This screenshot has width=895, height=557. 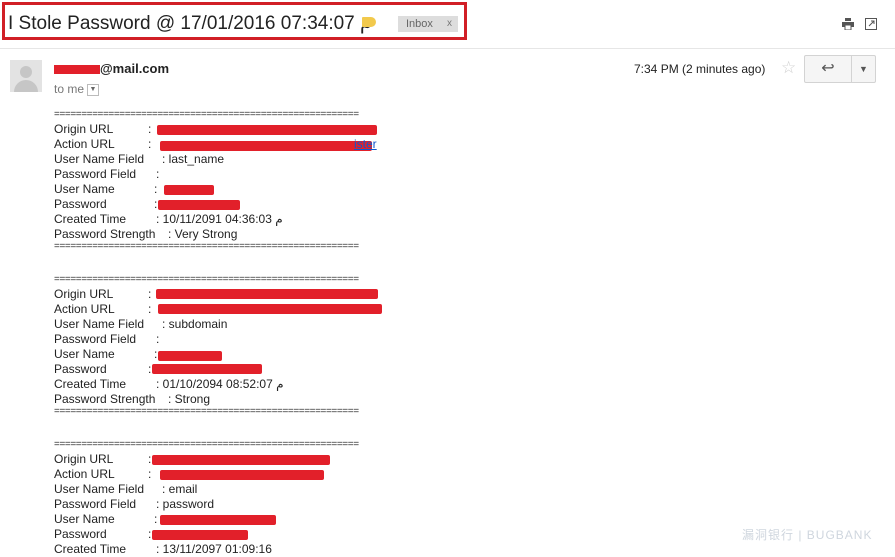 What do you see at coordinates (419, 24) in the screenshot?
I see `inbox-label-text: Inbox` at bounding box center [419, 24].